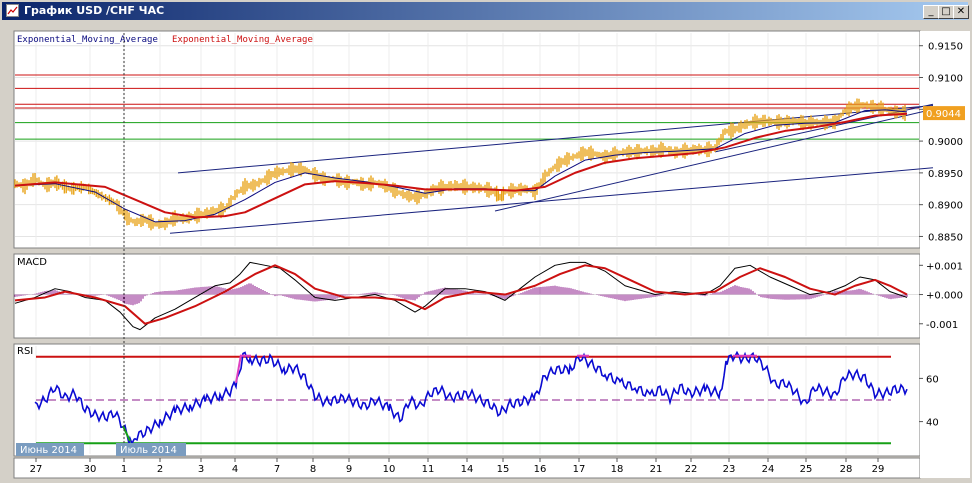 Image resolution: width=972 pixels, height=483 pixels. Describe the element at coordinates (389, 469) in the screenshot. I see `day-label: 10` at that location.